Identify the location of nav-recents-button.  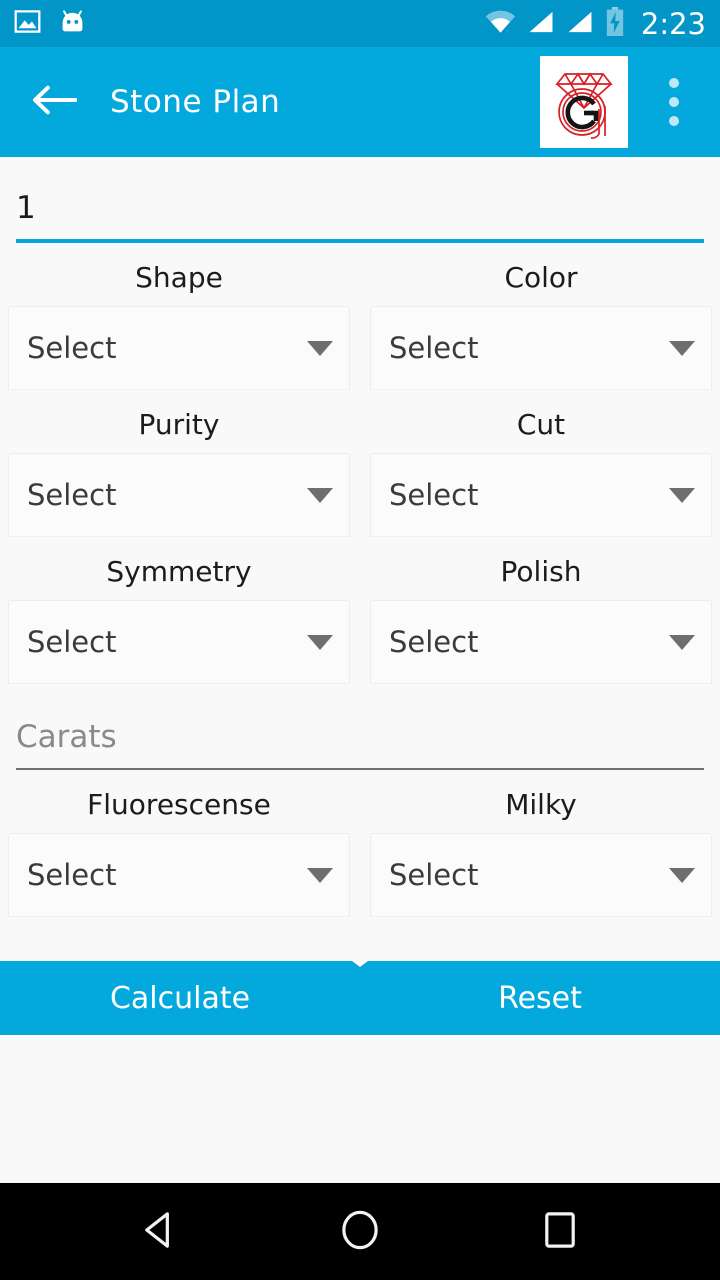
(560, 1232).